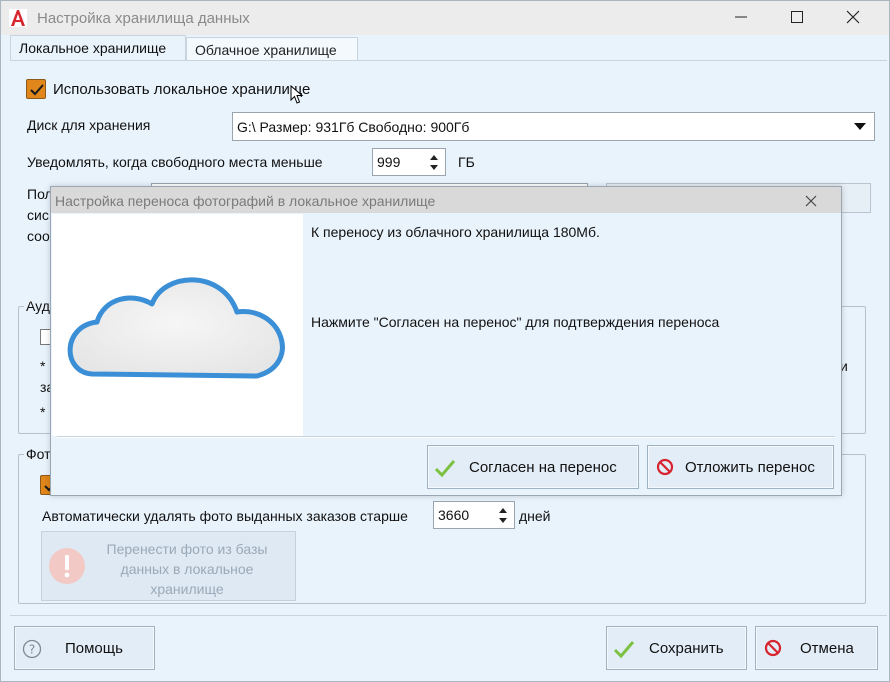 The height and width of the screenshot is (682, 890). Describe the element at coordinates (445, 18) in the screenshot. I see `title-bar: Настройка хранилища данных` at that location.